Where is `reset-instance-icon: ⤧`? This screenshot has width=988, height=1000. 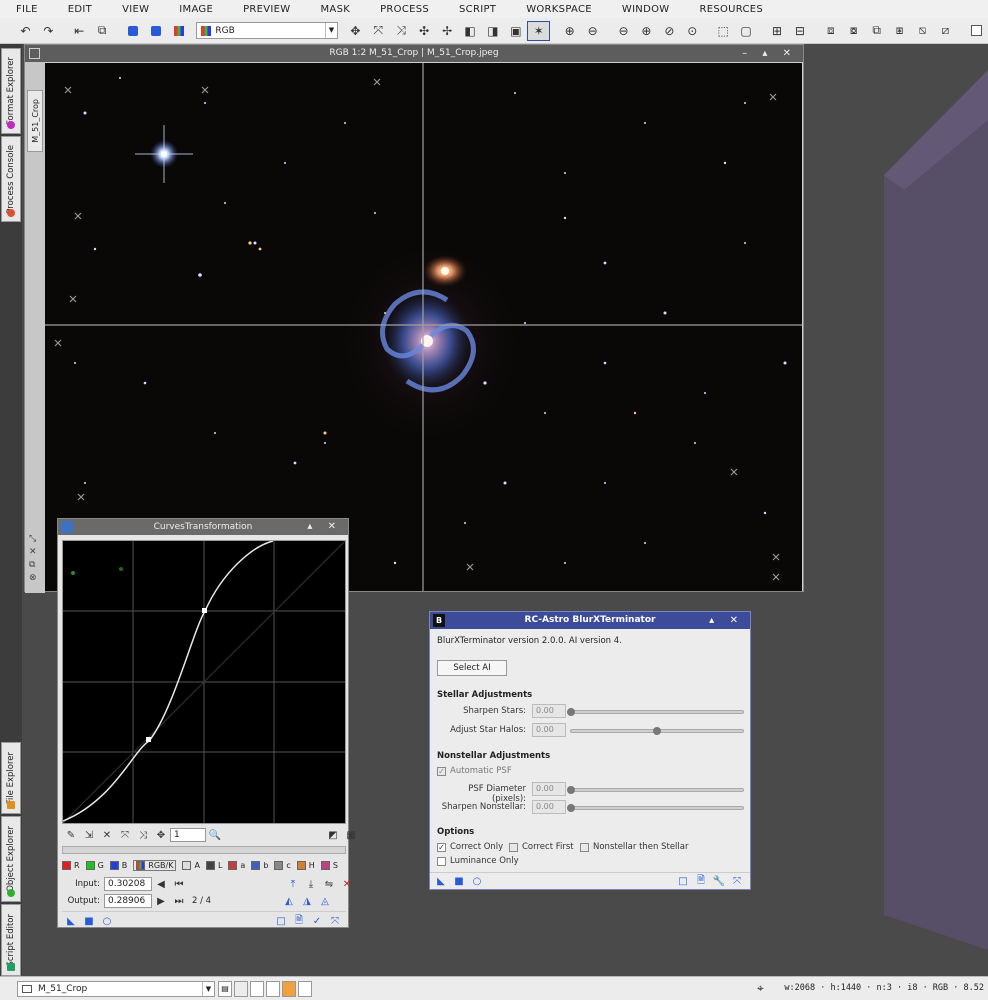 reset-instance-icon: ⤧ is located at coordinates (335, 921).